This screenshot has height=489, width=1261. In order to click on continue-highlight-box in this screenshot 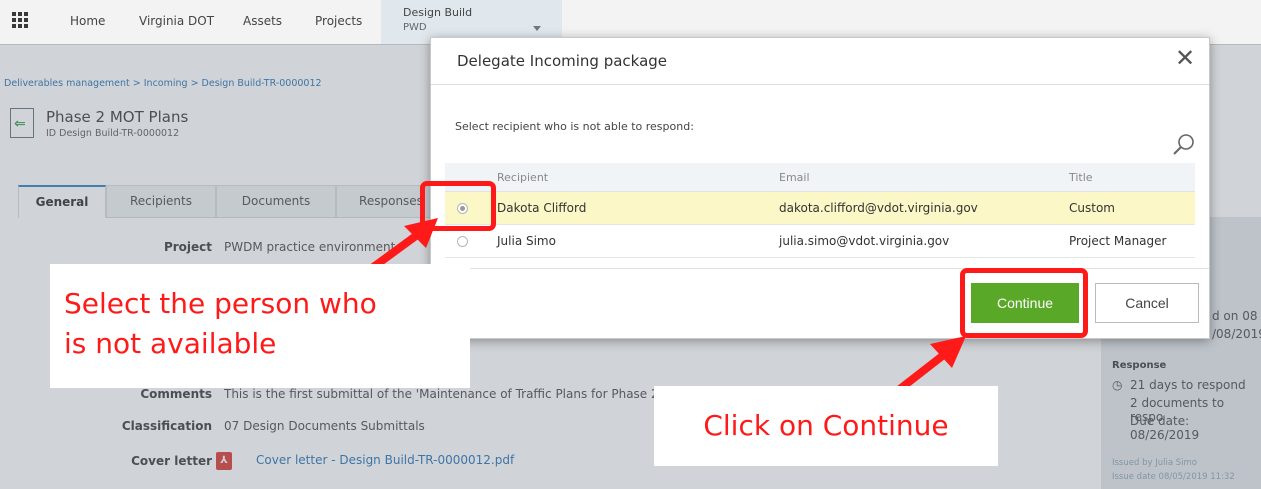, I will do `click(1024, 303)`.